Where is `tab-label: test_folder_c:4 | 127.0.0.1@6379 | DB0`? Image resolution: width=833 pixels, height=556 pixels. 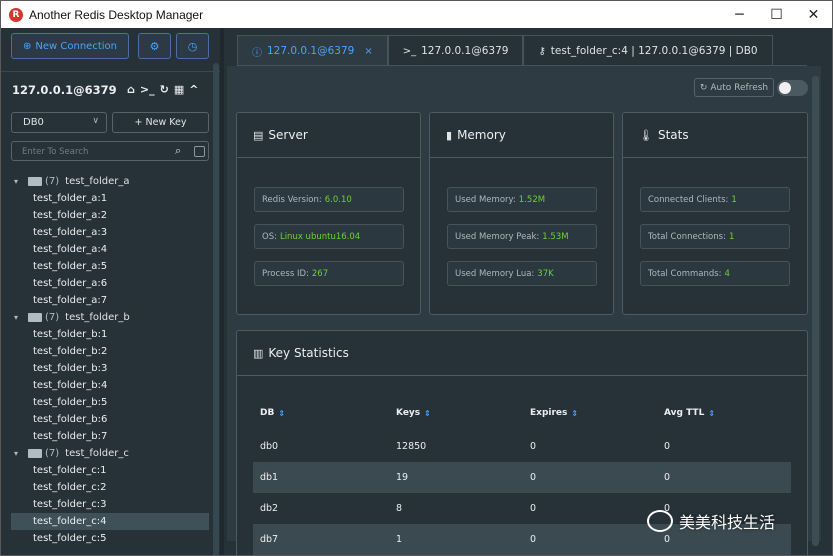
tab-label: test_folder_c:4 | 127.0.0.1@6379 | DB0 is located at coordinates (654, 51).